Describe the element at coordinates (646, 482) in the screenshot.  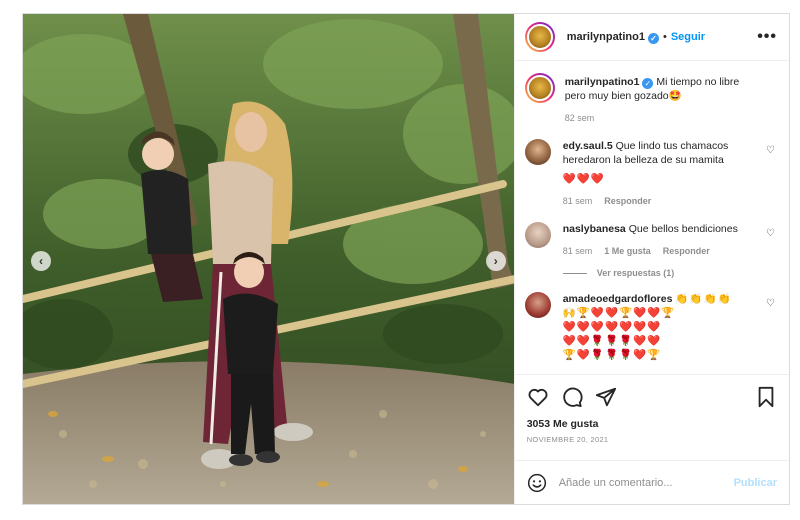
I see `comment-input` at that location.